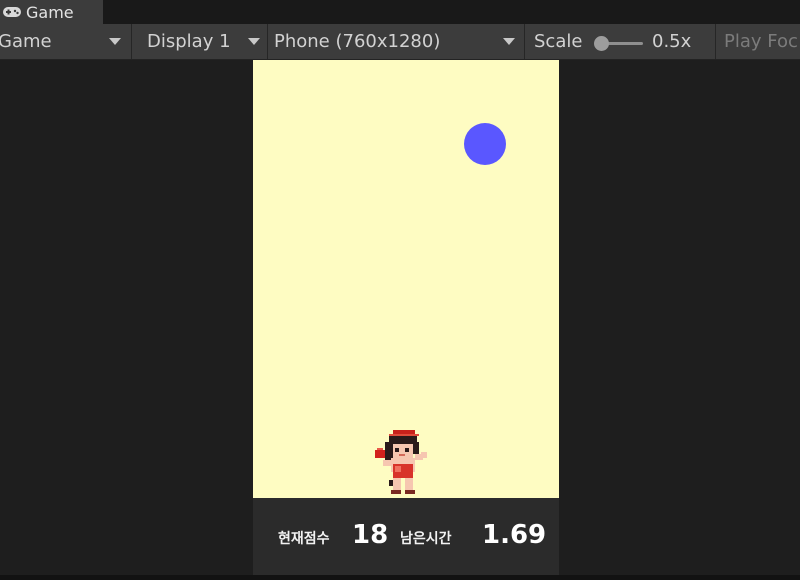 The width and height of the screenshot is (800, 580). What do you see at coordinates (426, 539) in the screenshot?
I see `time-label: 남은시간` at bounding box center [426, 539].